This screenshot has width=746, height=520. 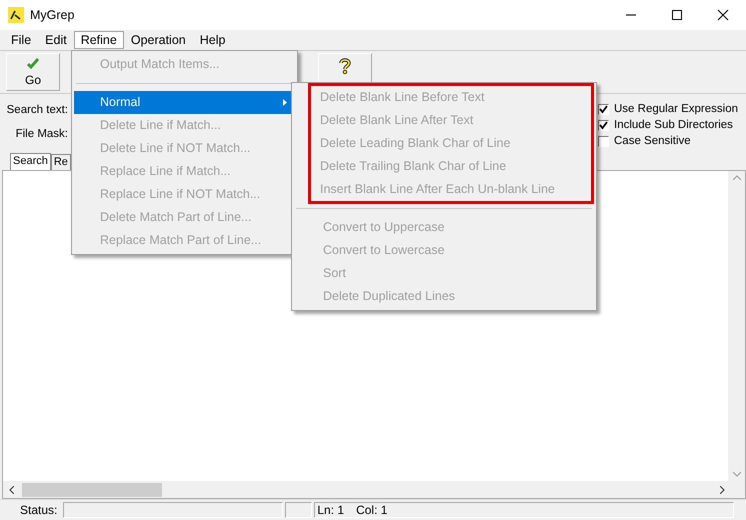 What do you see at coordinates (722, 490) in the screenshot?
I see `scroll-right-icon` at bounding box center [722, 490].